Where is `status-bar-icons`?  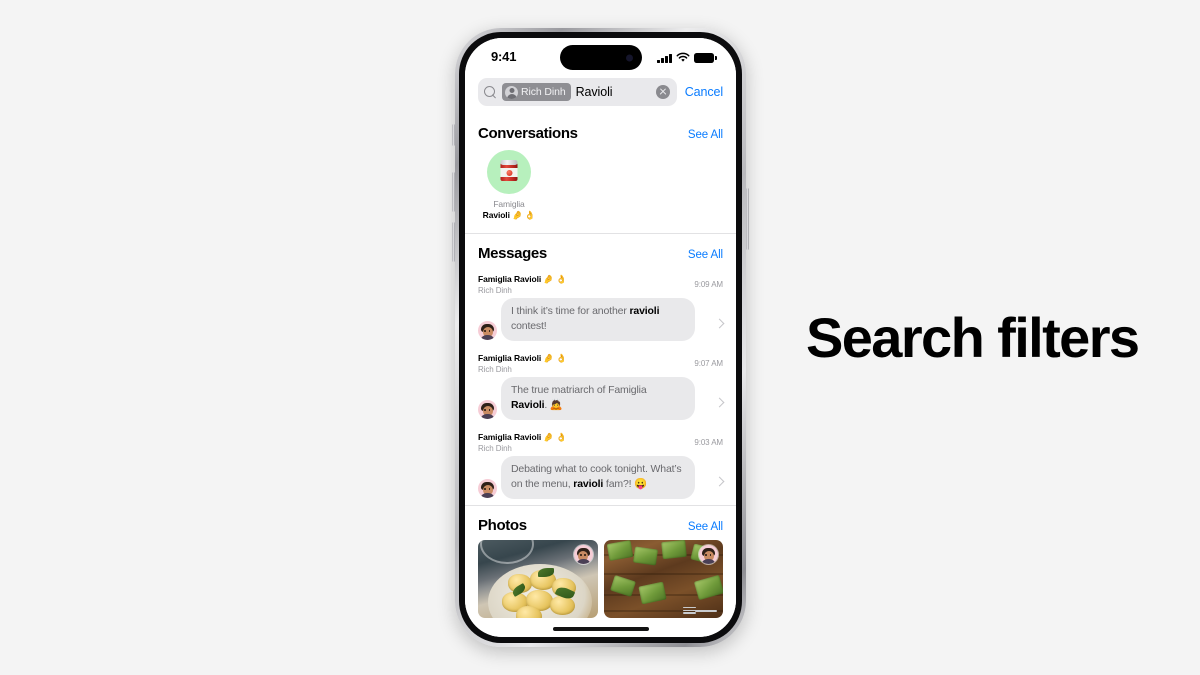
status-bar-icons is located at coordinates (687, 56).